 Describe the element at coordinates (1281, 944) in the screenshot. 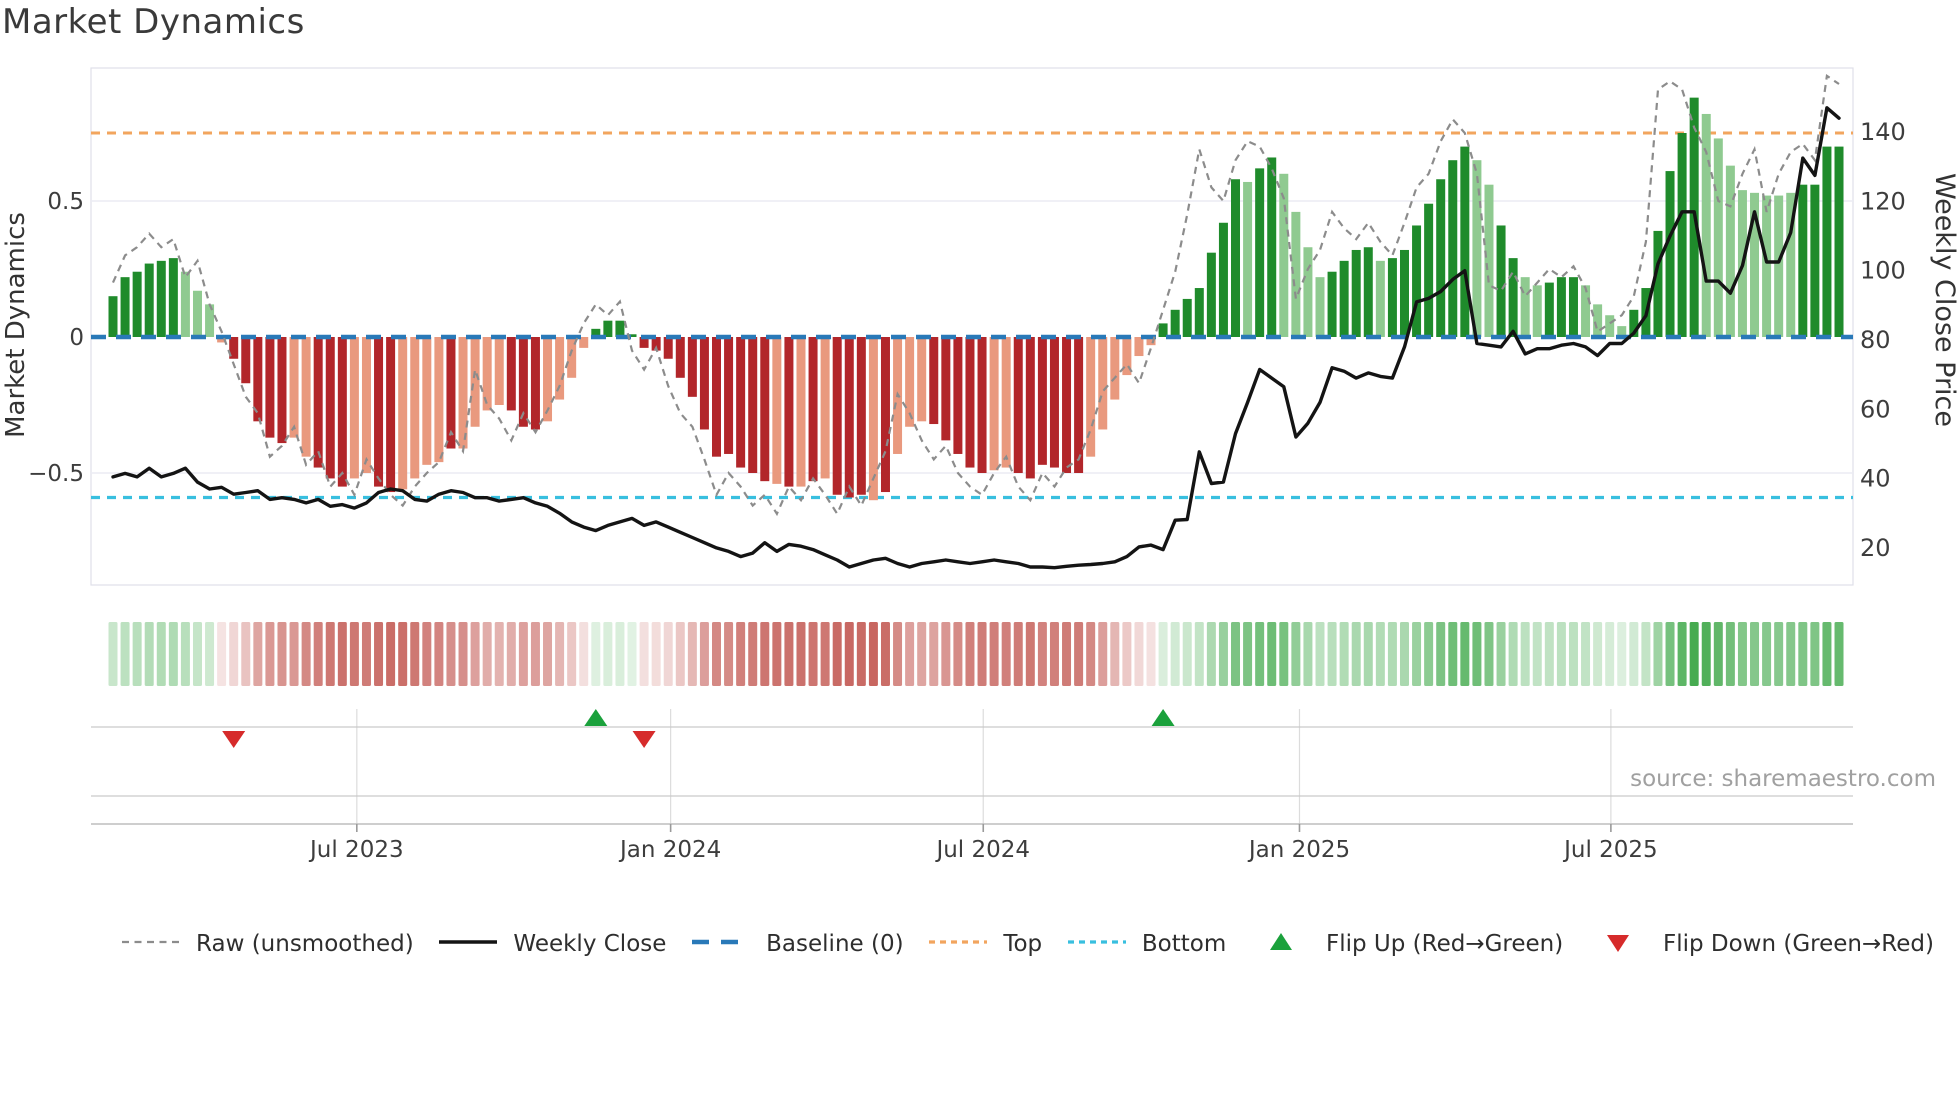

I see `triangle-up-icon` at that location.